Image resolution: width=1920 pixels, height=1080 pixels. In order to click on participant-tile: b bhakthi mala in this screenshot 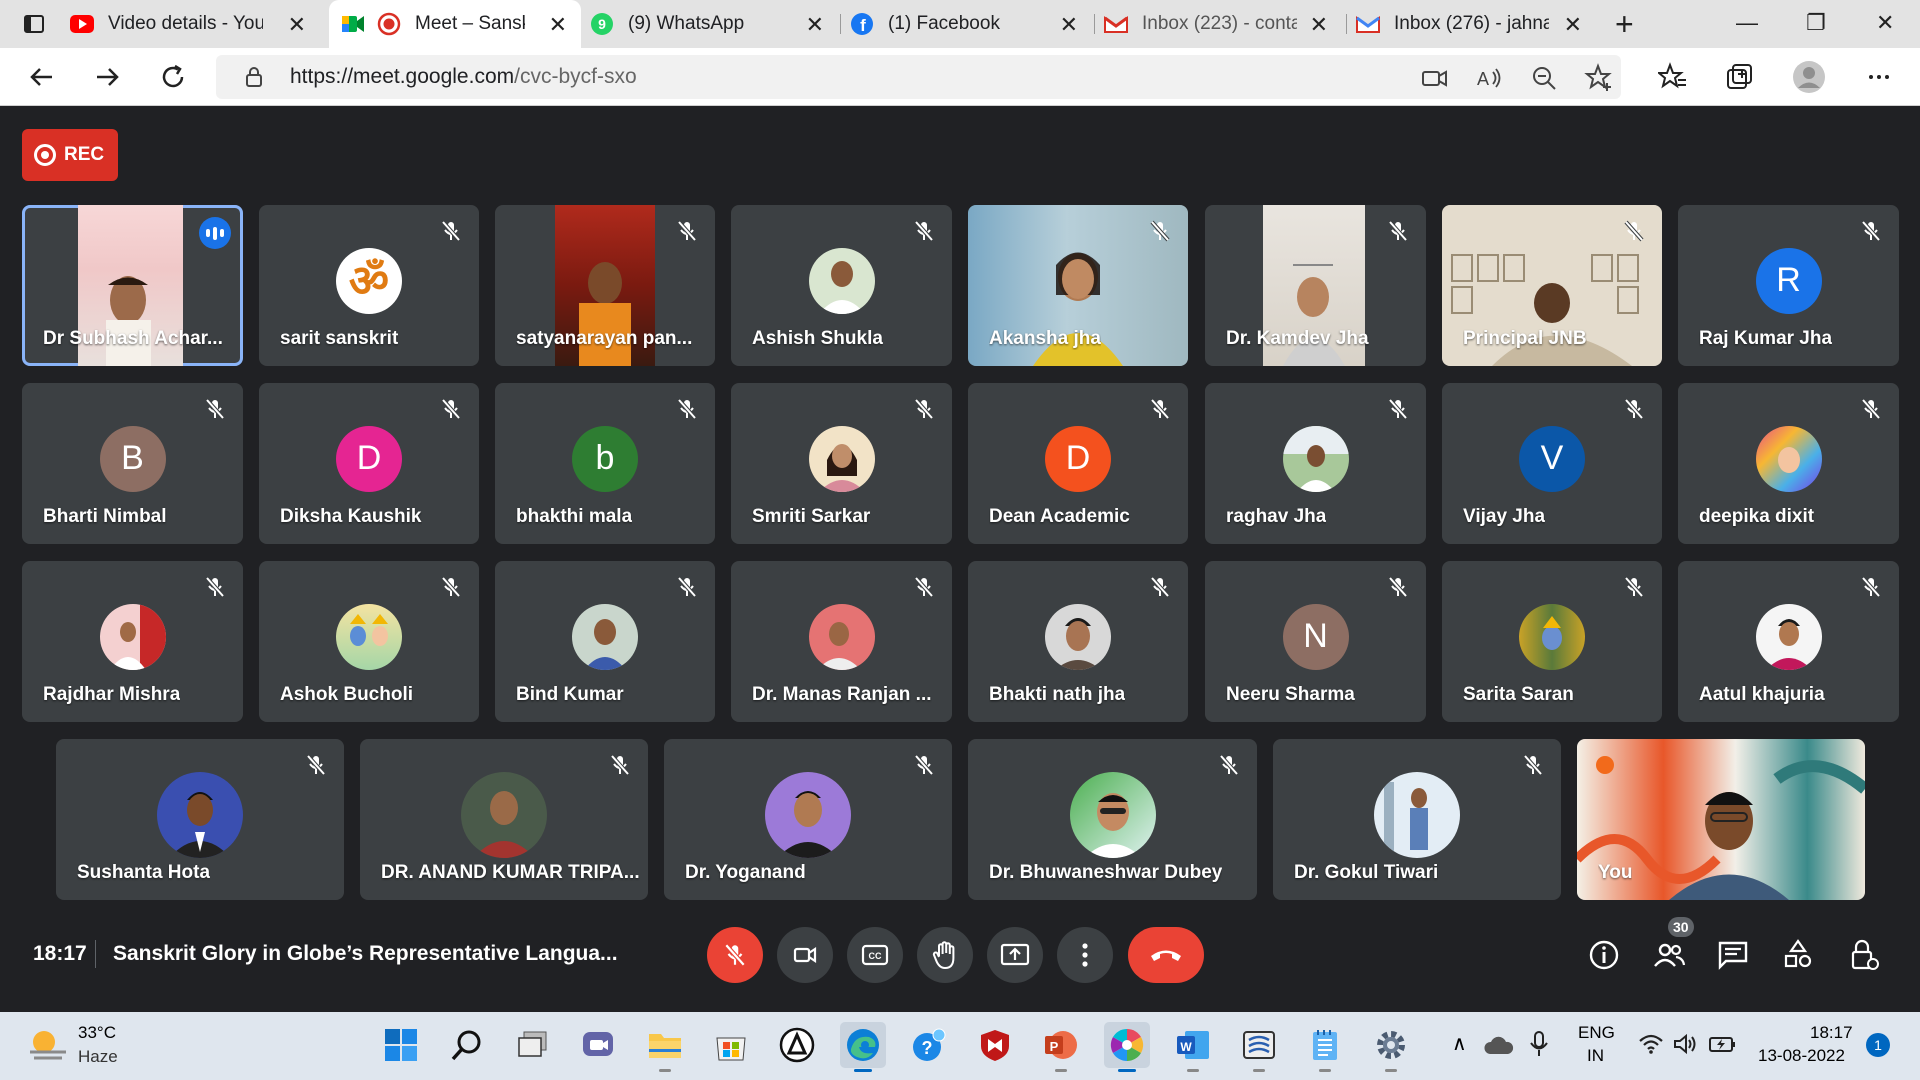, I will do `click(605, 463)`.